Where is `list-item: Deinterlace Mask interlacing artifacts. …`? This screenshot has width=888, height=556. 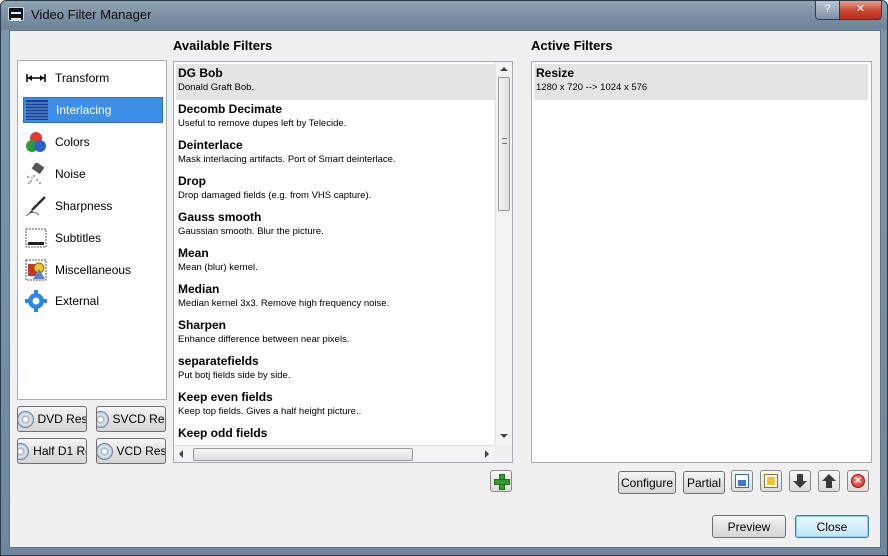 list-item: Deinterlace Mask interlacing artifacts. … is located at coordinates (336, 154).